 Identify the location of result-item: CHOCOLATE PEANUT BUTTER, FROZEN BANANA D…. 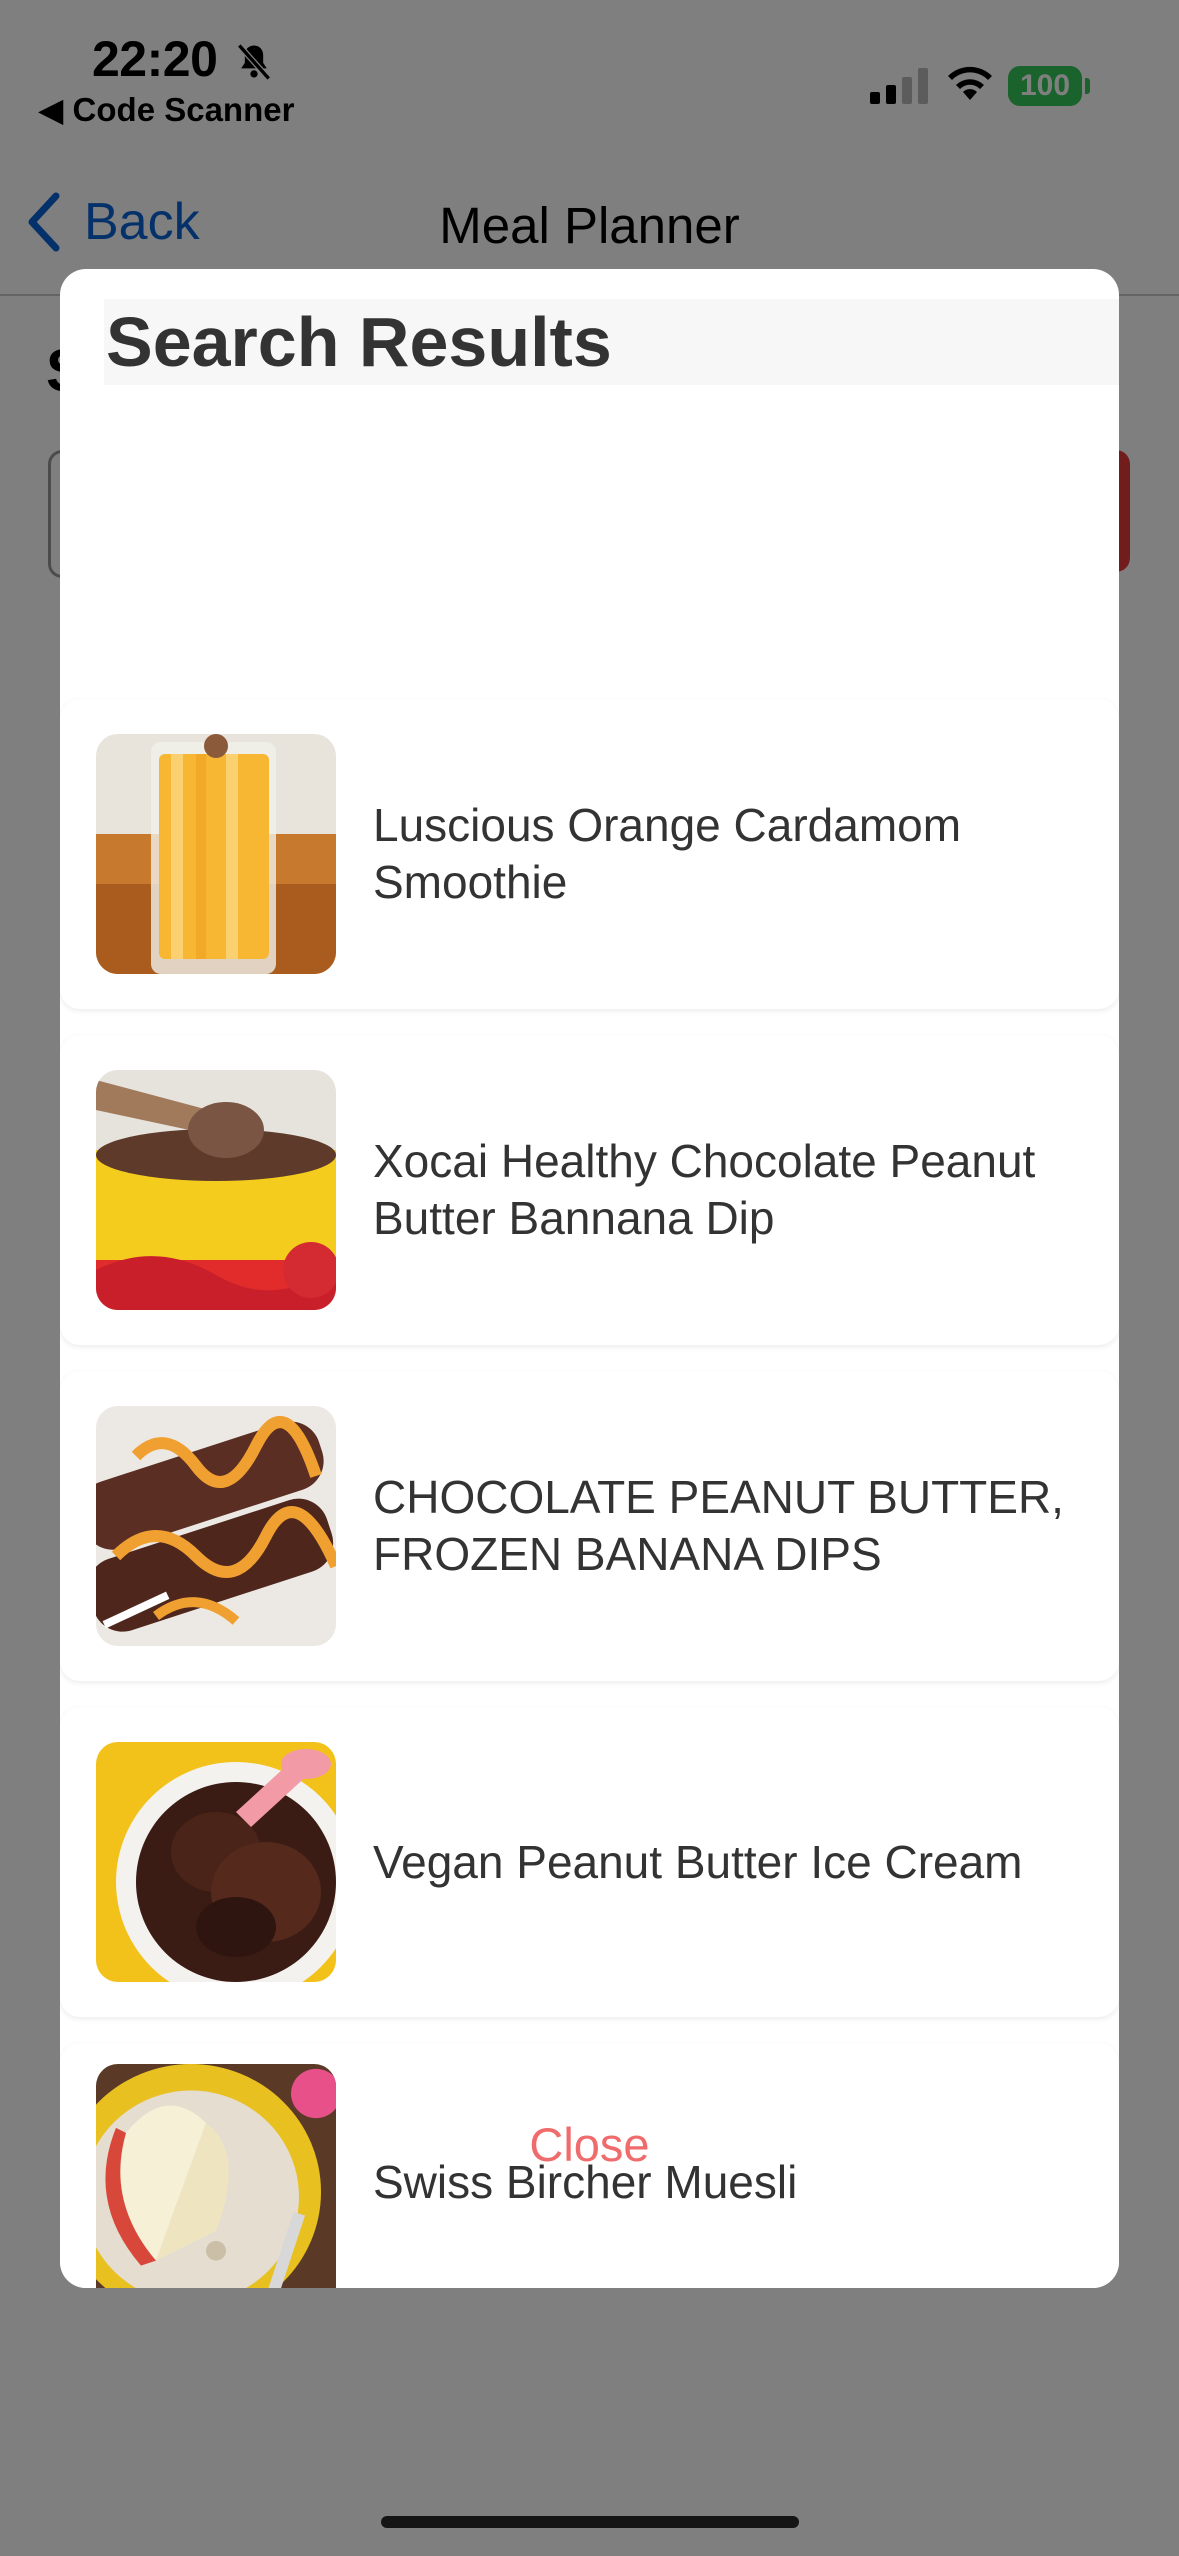
(589, 1526).